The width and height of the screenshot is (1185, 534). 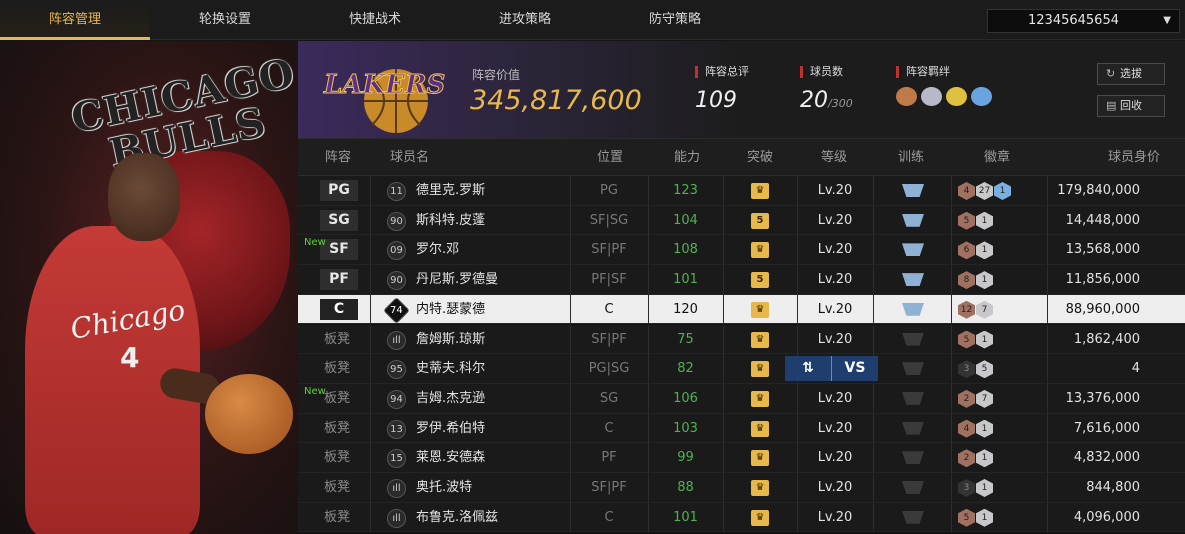 I want to click on vs-button: VS, so click(x=854, y=368).